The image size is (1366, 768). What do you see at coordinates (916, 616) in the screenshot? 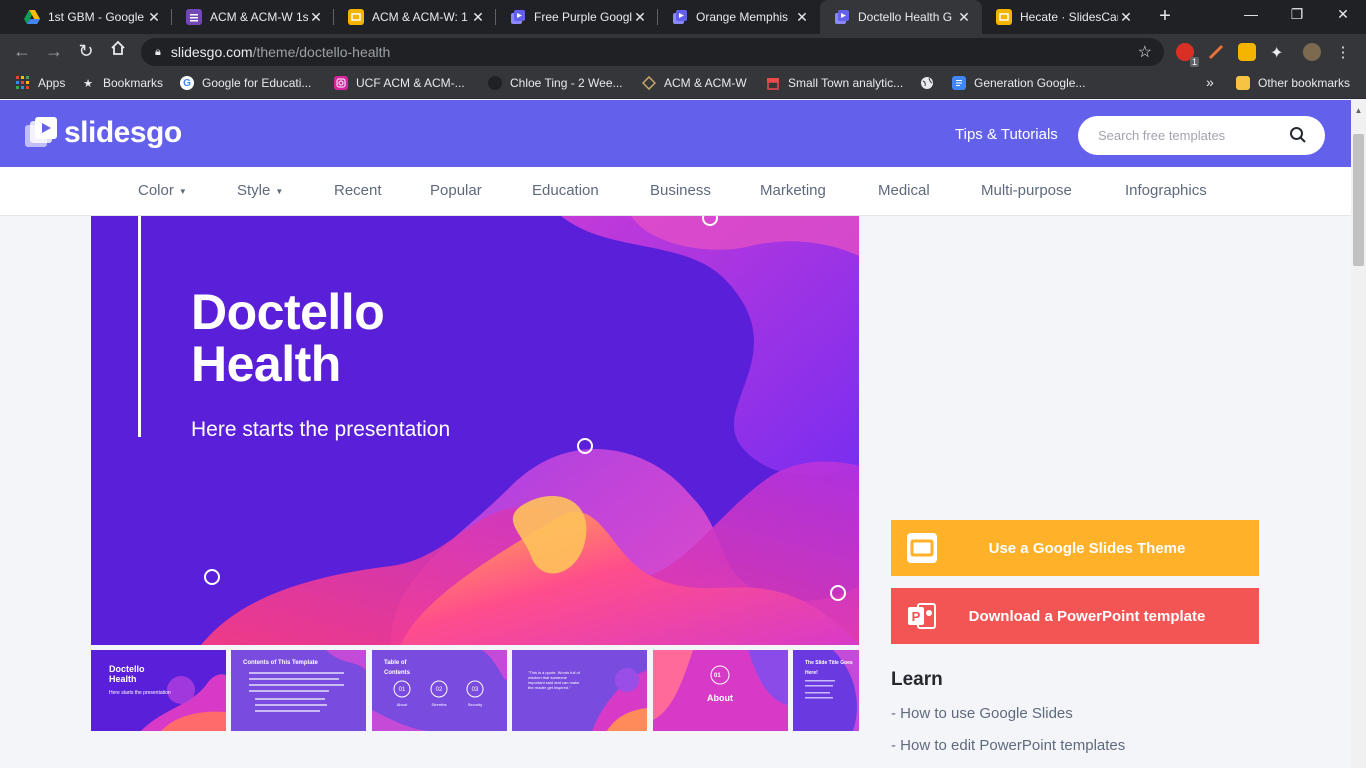
I see `svg-text: P` at bounding box center [916, 616].